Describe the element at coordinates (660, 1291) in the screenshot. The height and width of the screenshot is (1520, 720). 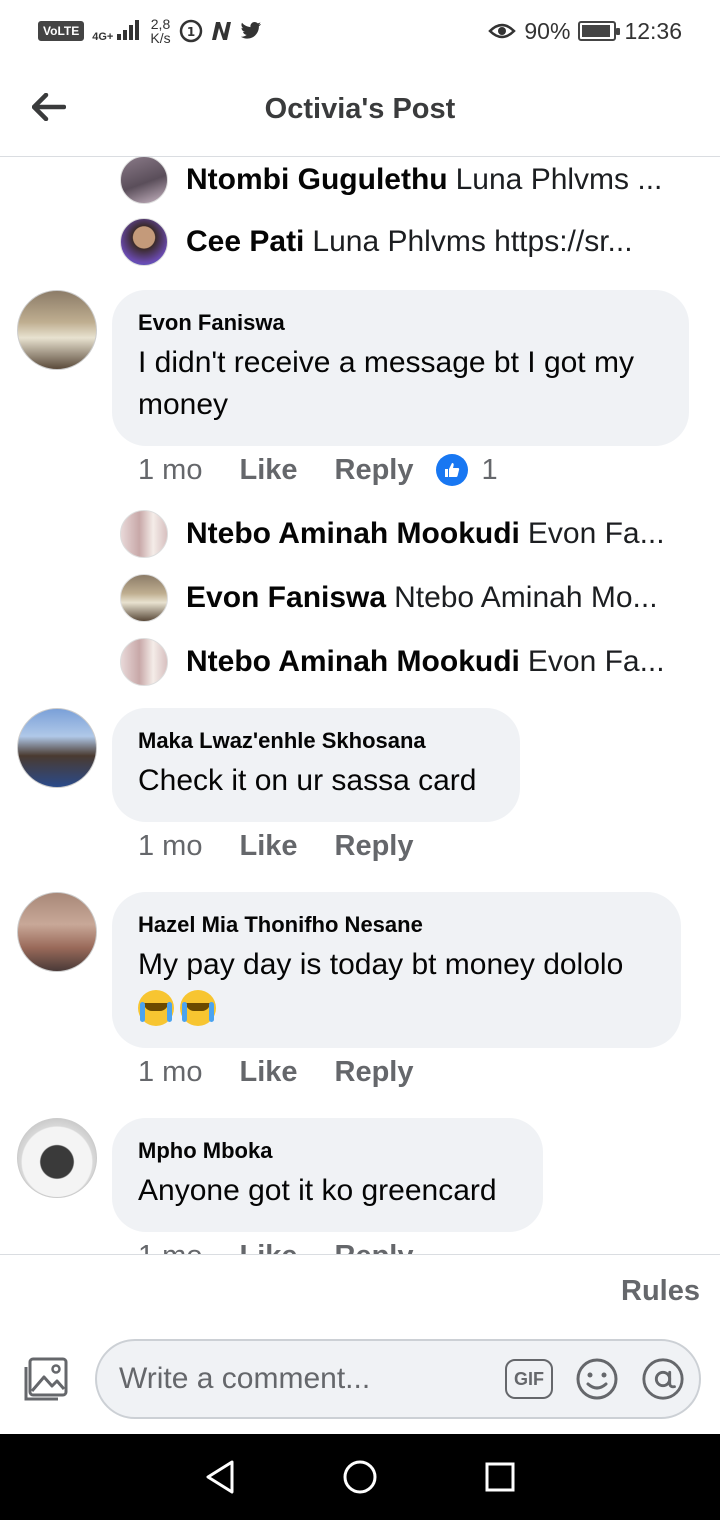
I see `rules-link: Rules` at that location.